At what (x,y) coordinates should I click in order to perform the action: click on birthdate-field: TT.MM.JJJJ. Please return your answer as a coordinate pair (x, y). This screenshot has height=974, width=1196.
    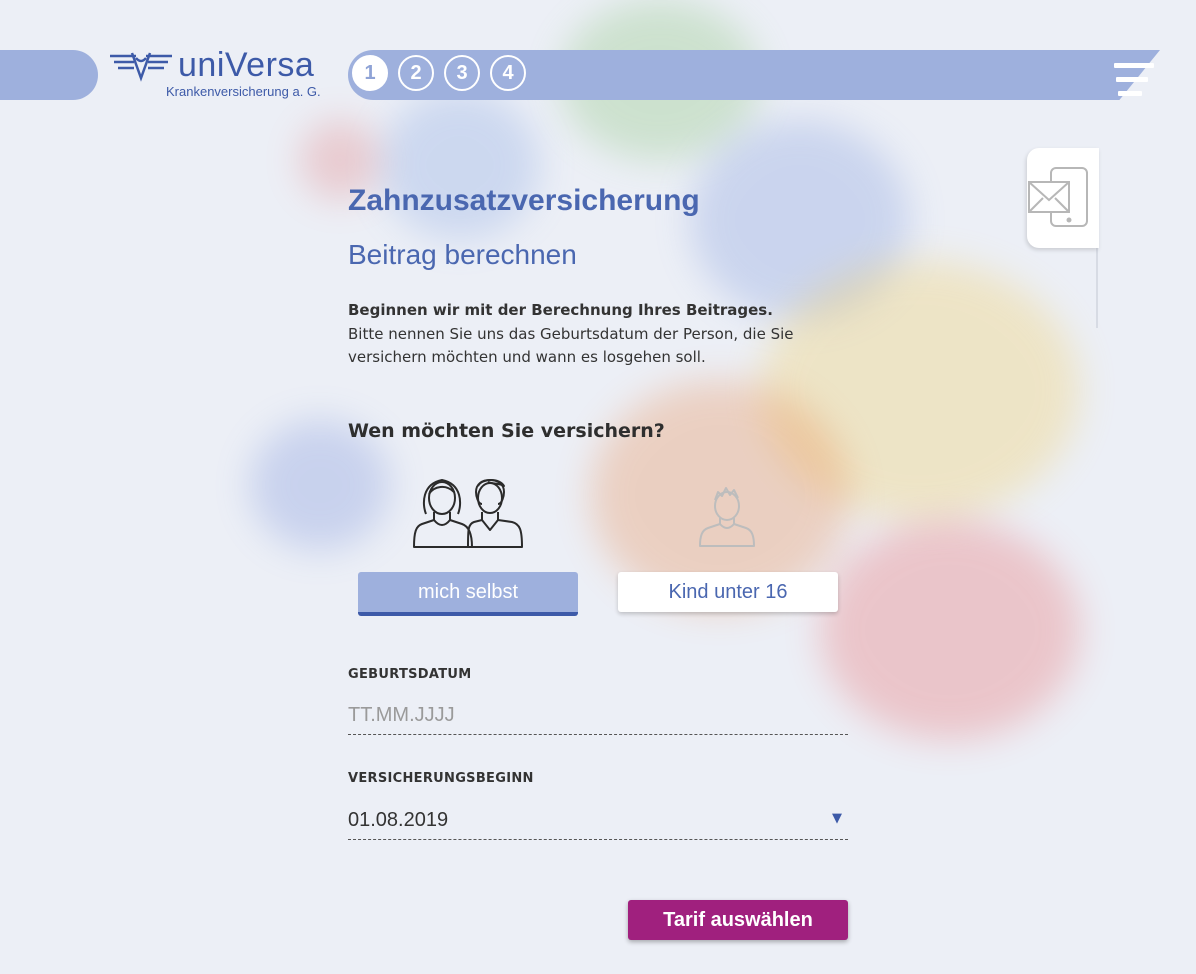
    Looking at the image, I should click on (598, 714).